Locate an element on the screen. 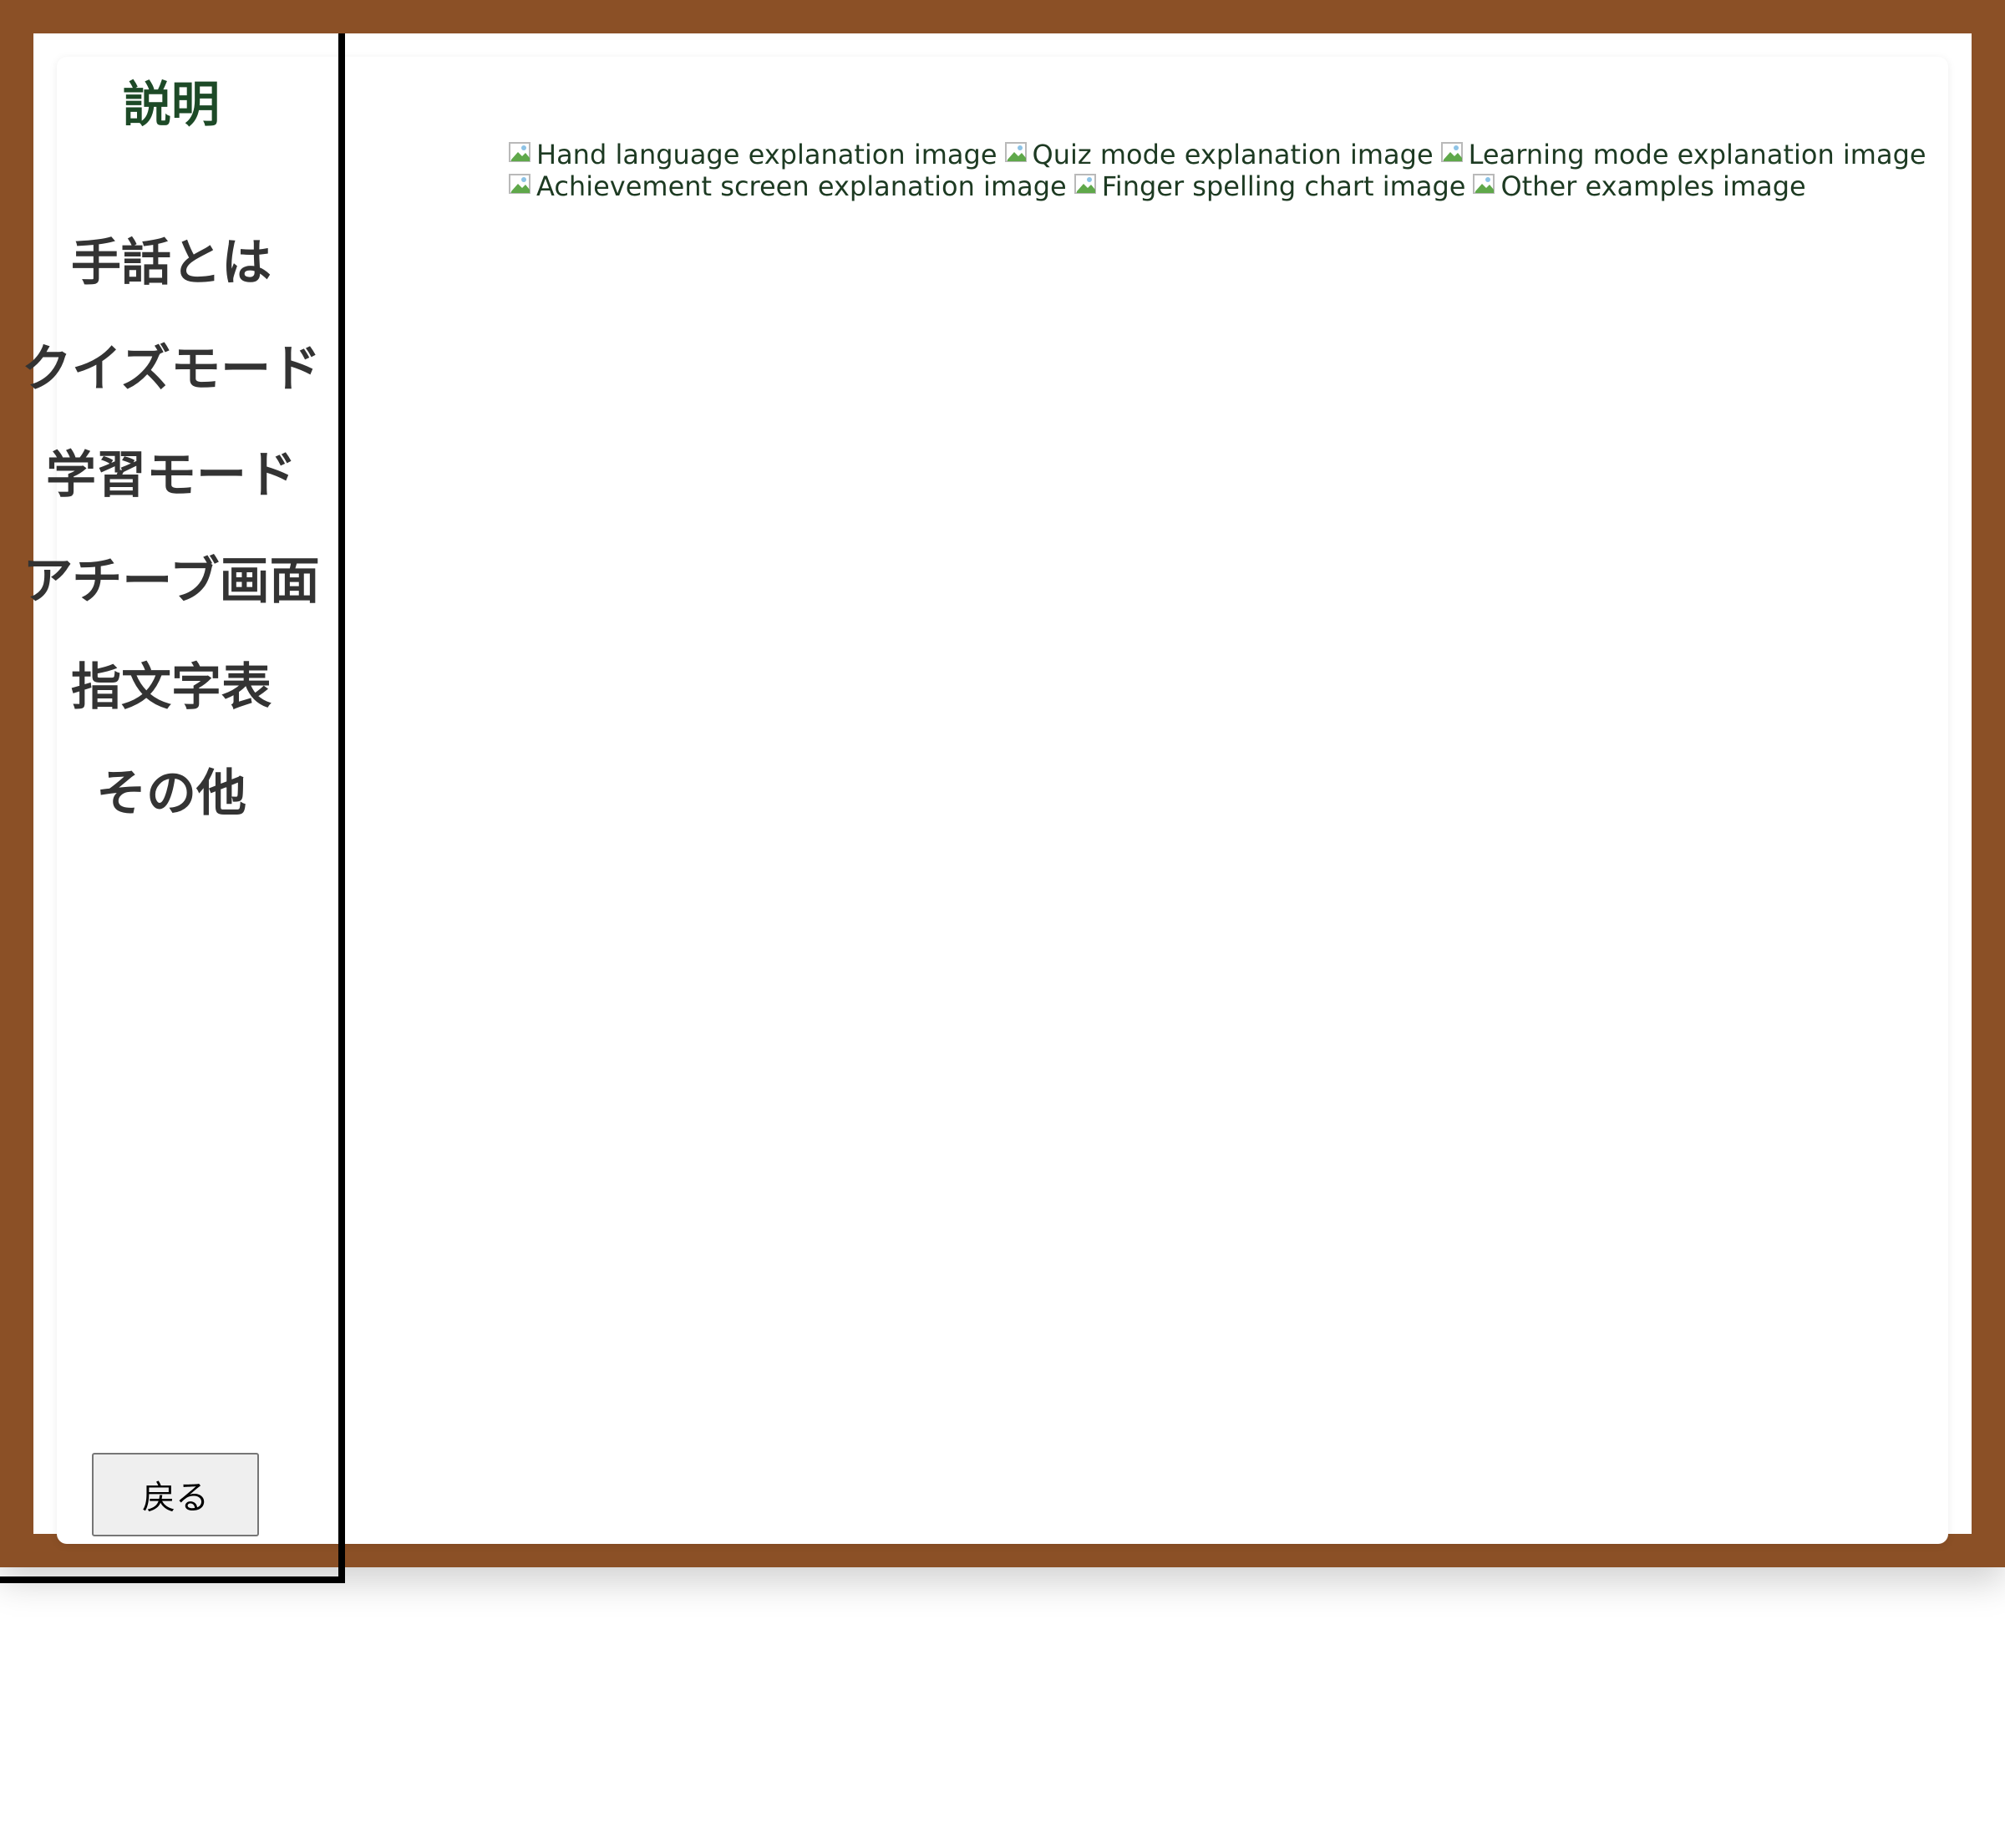 The height and width of the screenshot is (1848, 2005). sidebar-item-quiz-mode: クイズモード is located at coordinates (172, 364).